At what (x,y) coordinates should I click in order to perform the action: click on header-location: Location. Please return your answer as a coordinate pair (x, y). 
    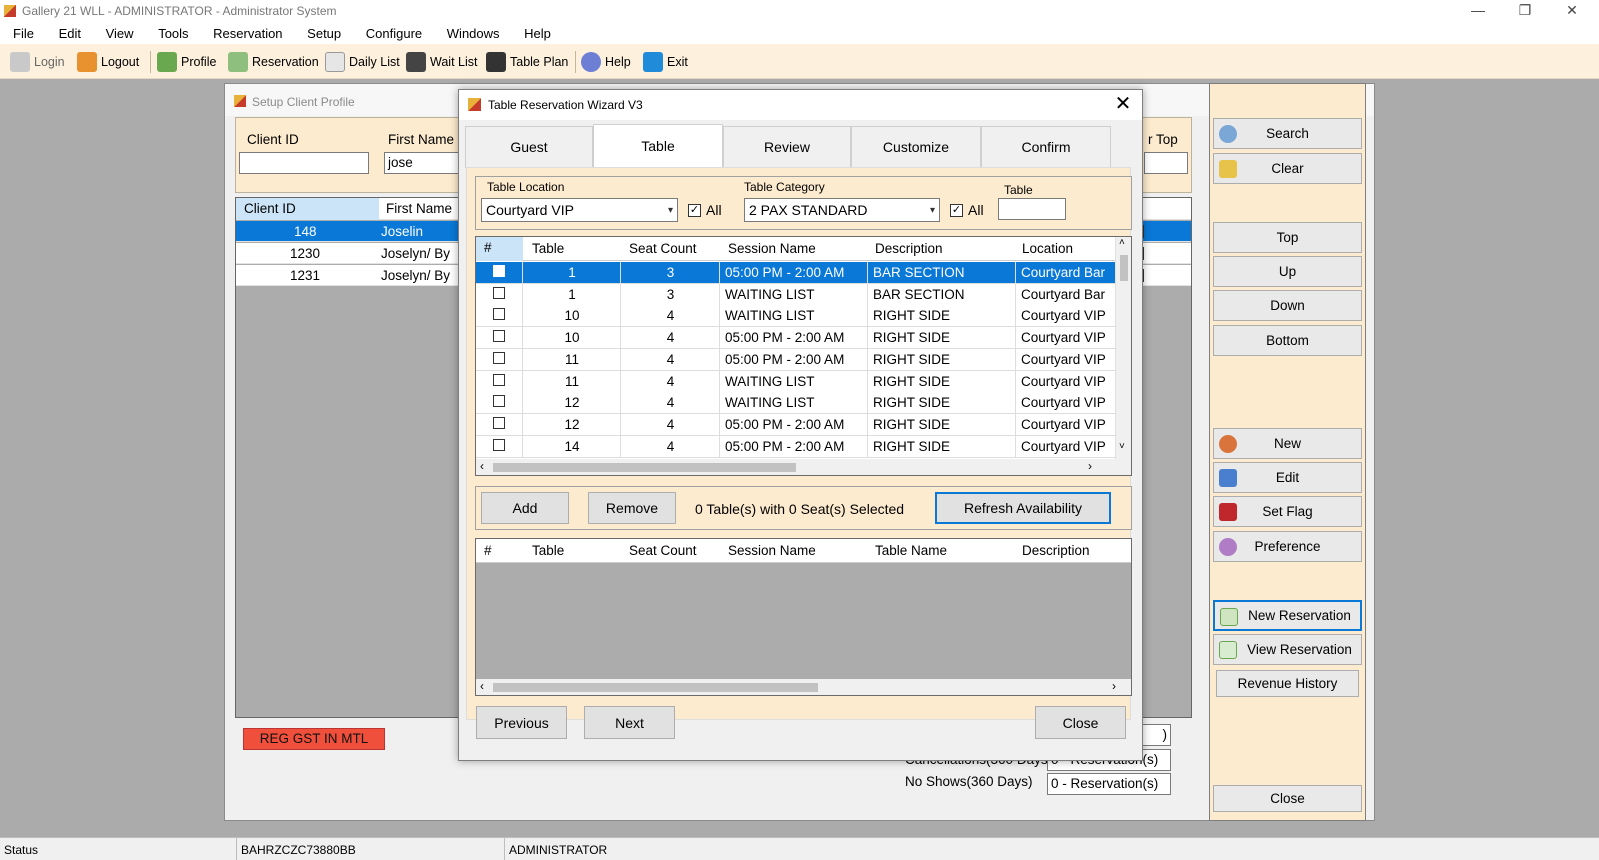
    Looking at the image, I should click on (1047, 248).